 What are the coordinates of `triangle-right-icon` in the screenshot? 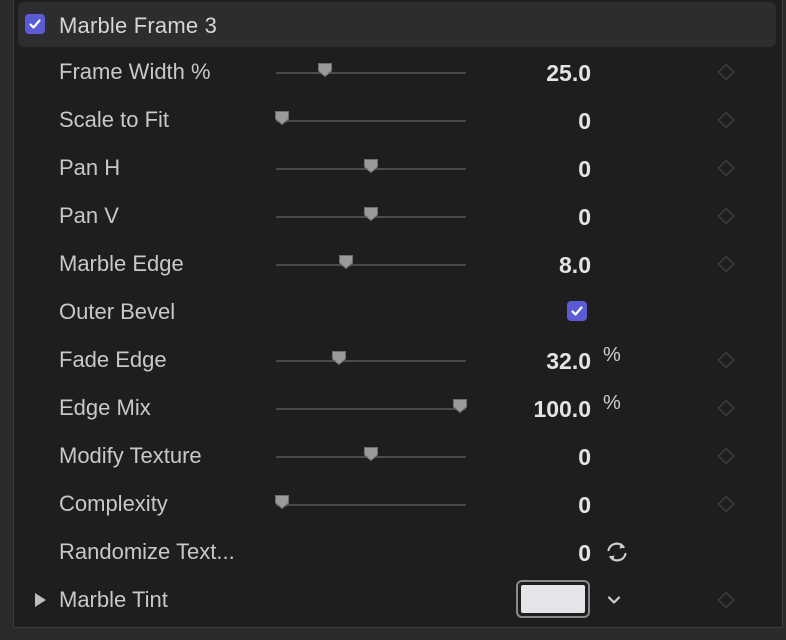 It's located at (40, 600).